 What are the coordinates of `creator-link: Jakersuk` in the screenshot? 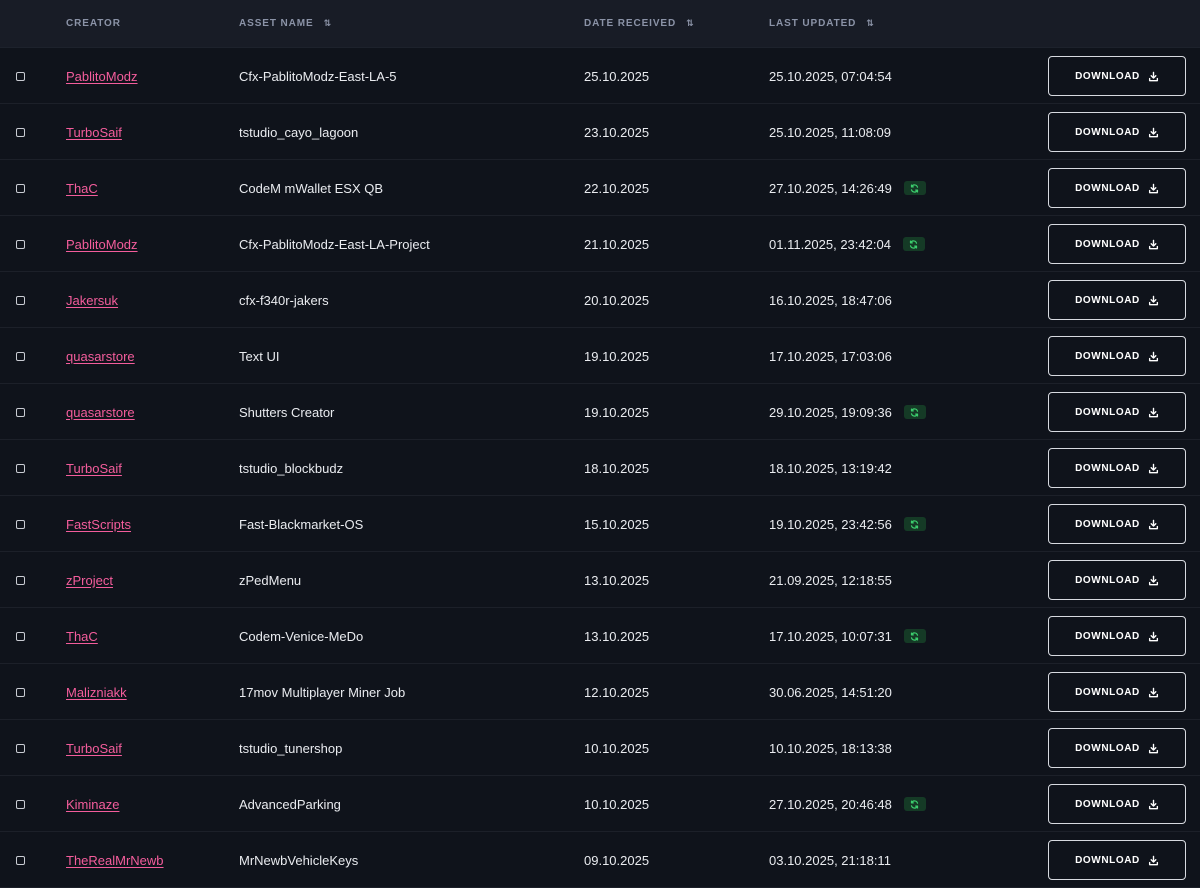 It's located at (92, 300).